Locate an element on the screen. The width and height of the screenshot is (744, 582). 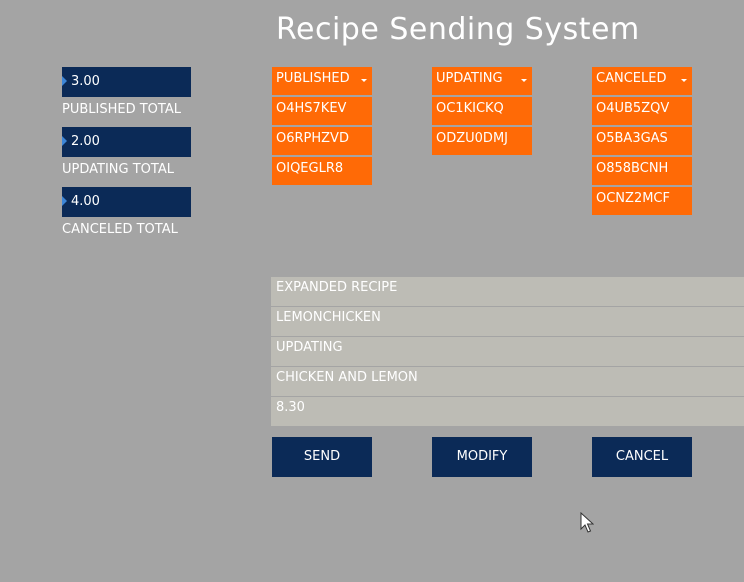
canceled-item: O858BCNH is located at coordinates (642, 171).